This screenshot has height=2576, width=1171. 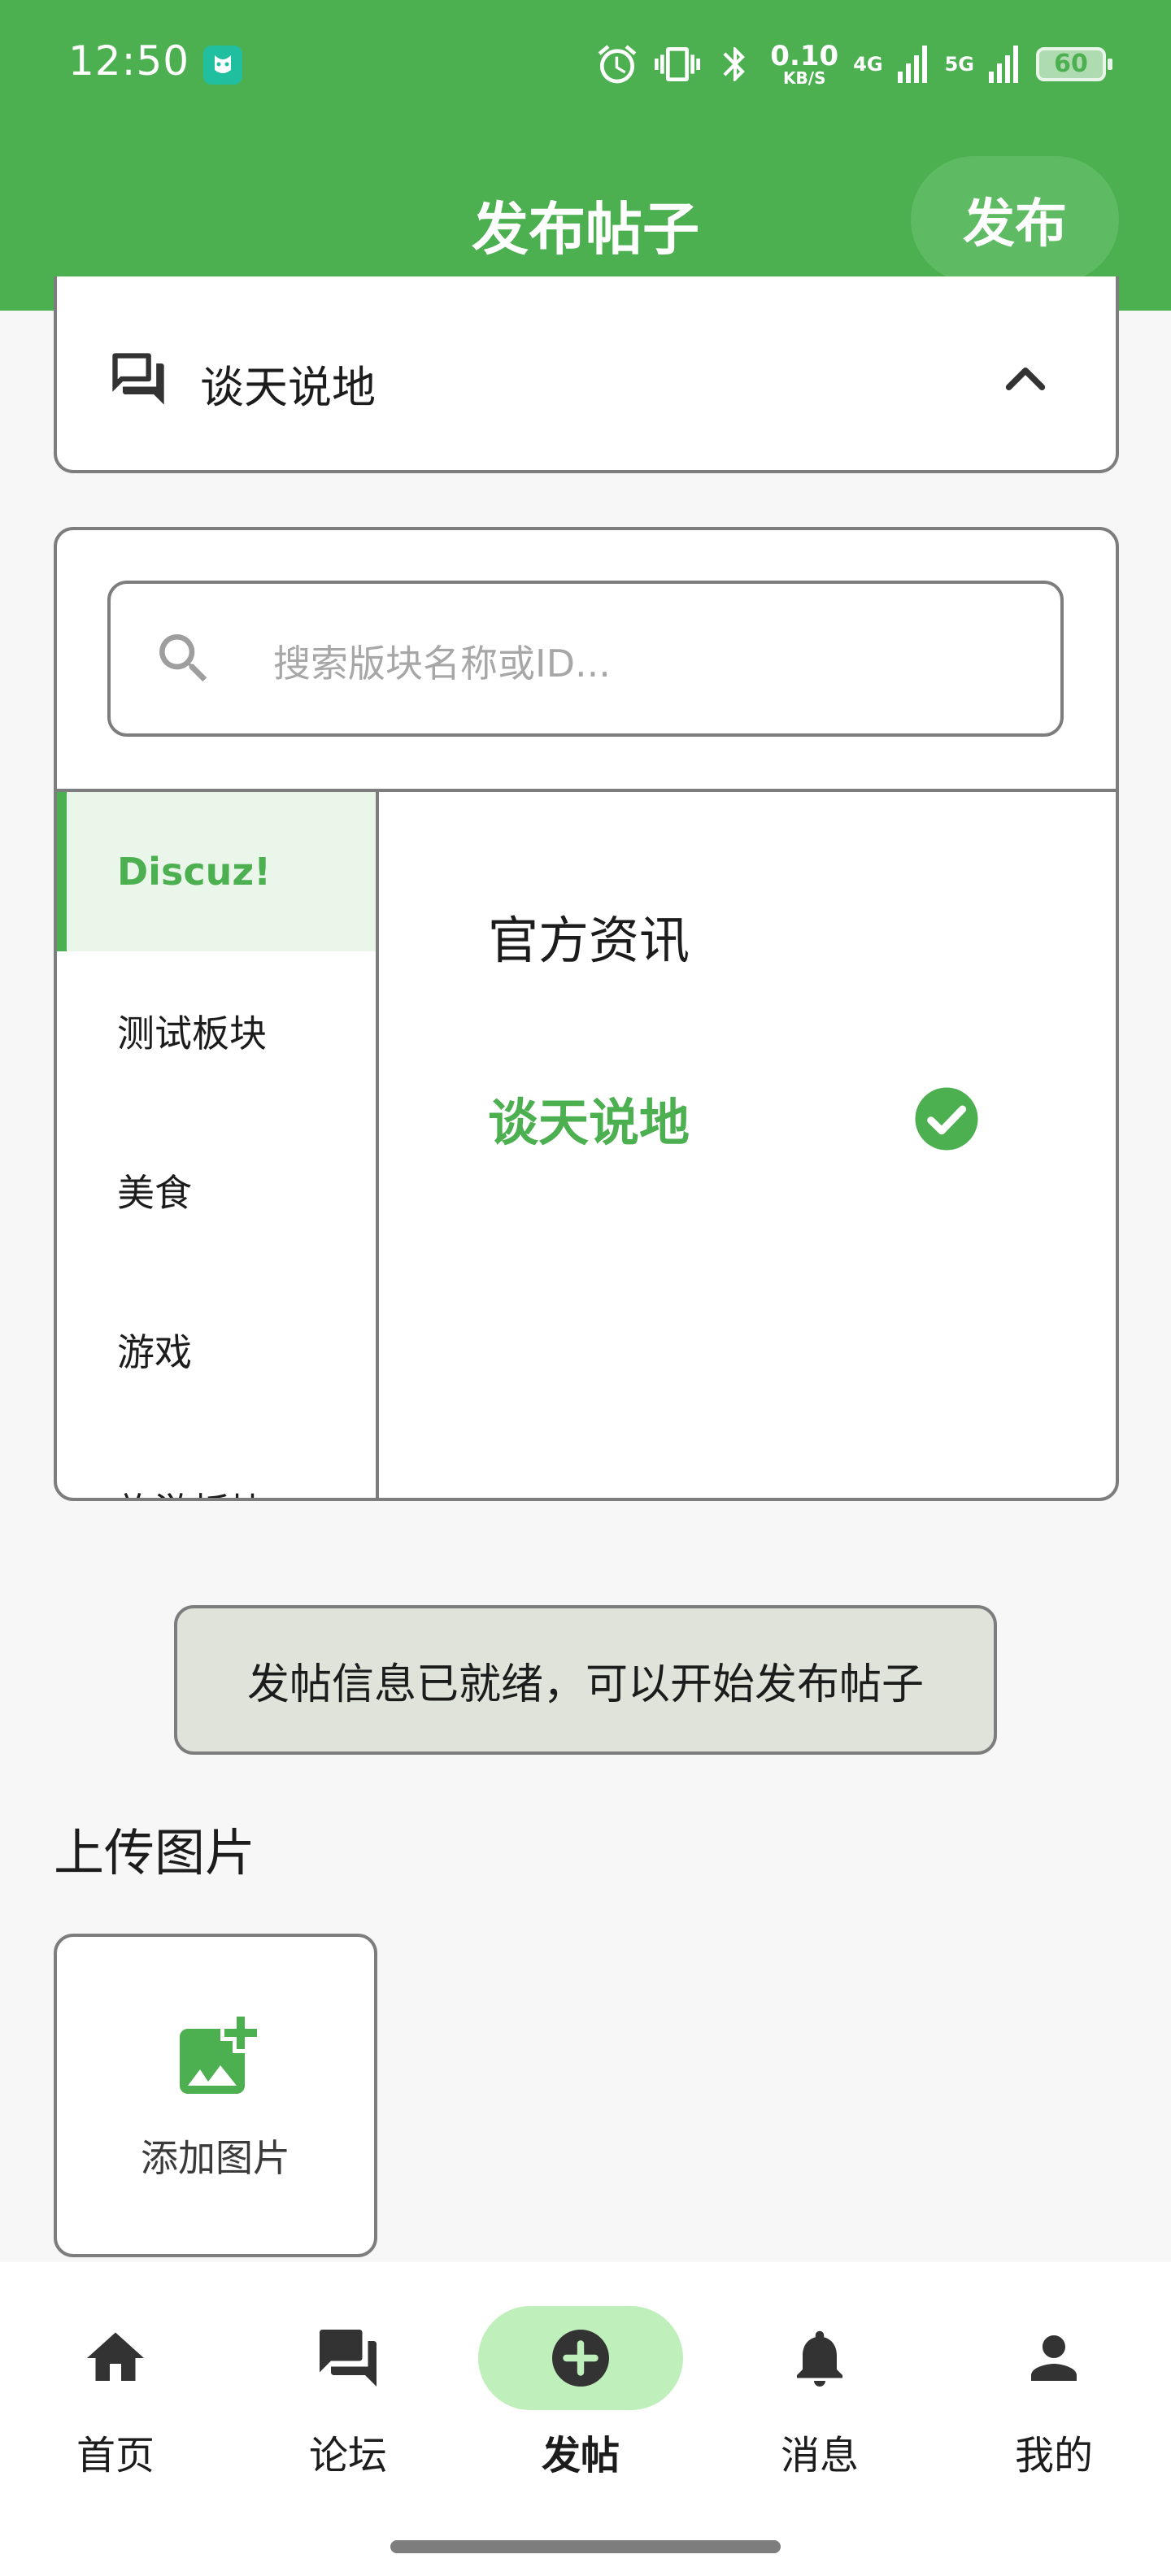 I want to click on nav-label: 发帖, so click(x=581, y=2455).